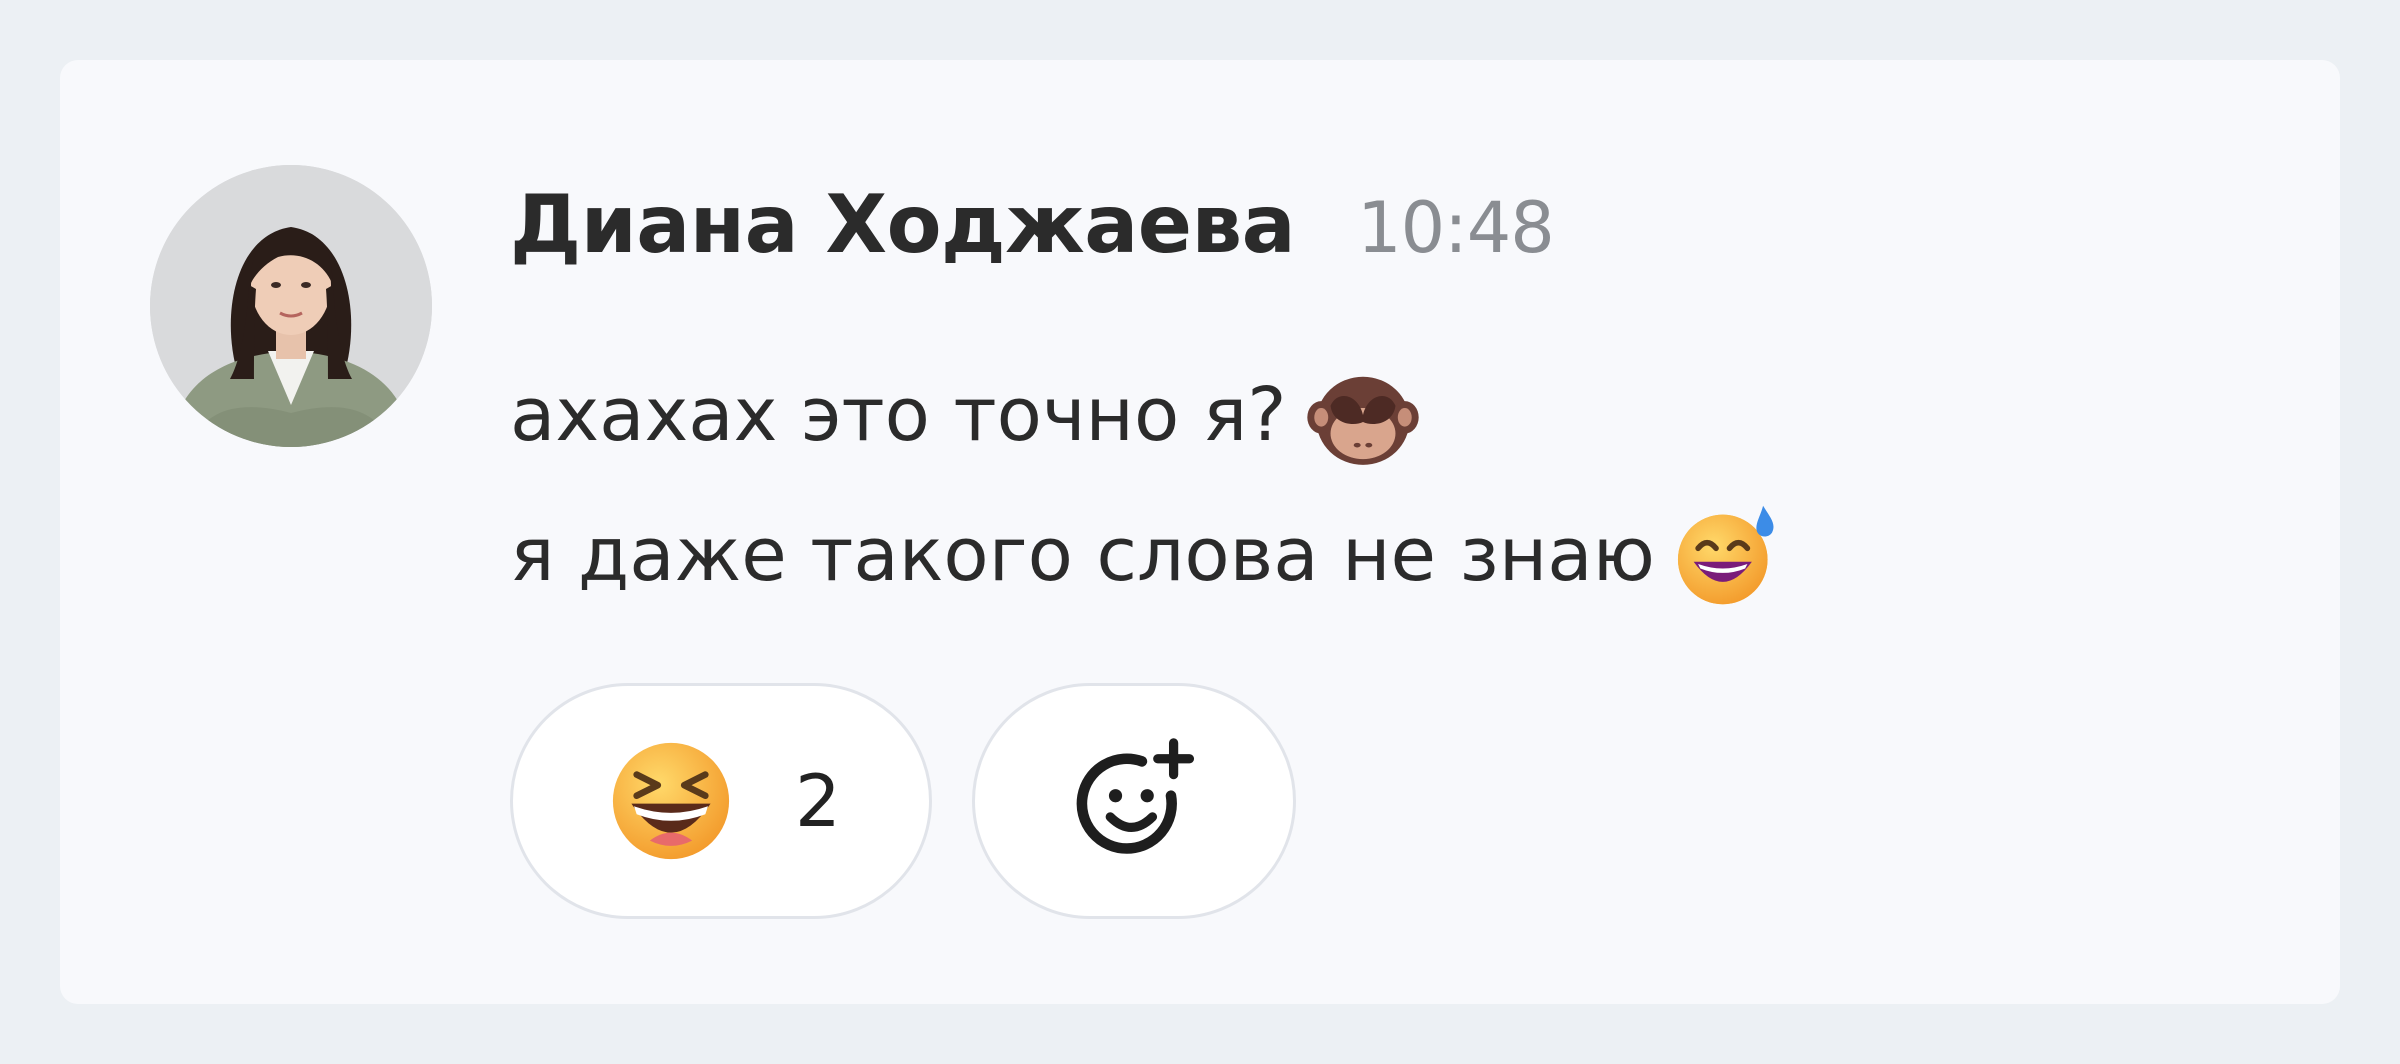  I want to click on add-reaction-icon, so click(1134, 801).